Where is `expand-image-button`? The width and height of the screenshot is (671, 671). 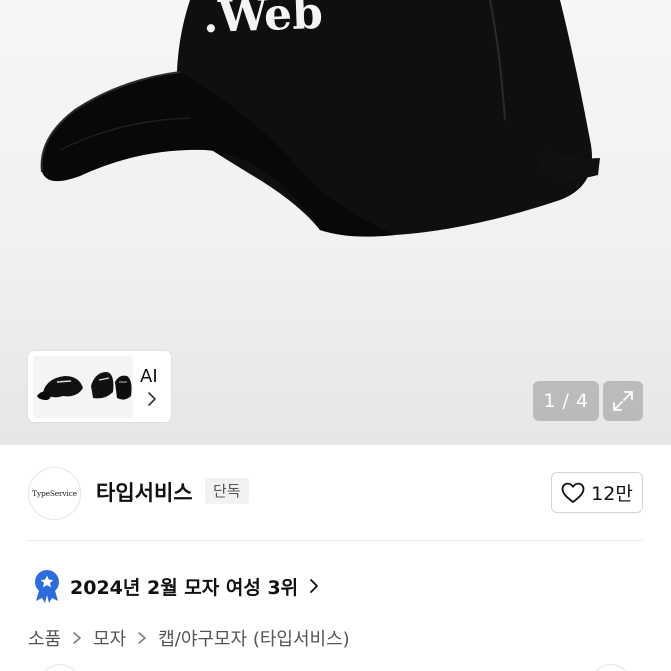 expand-image-button is located at coordinates (623, 401).